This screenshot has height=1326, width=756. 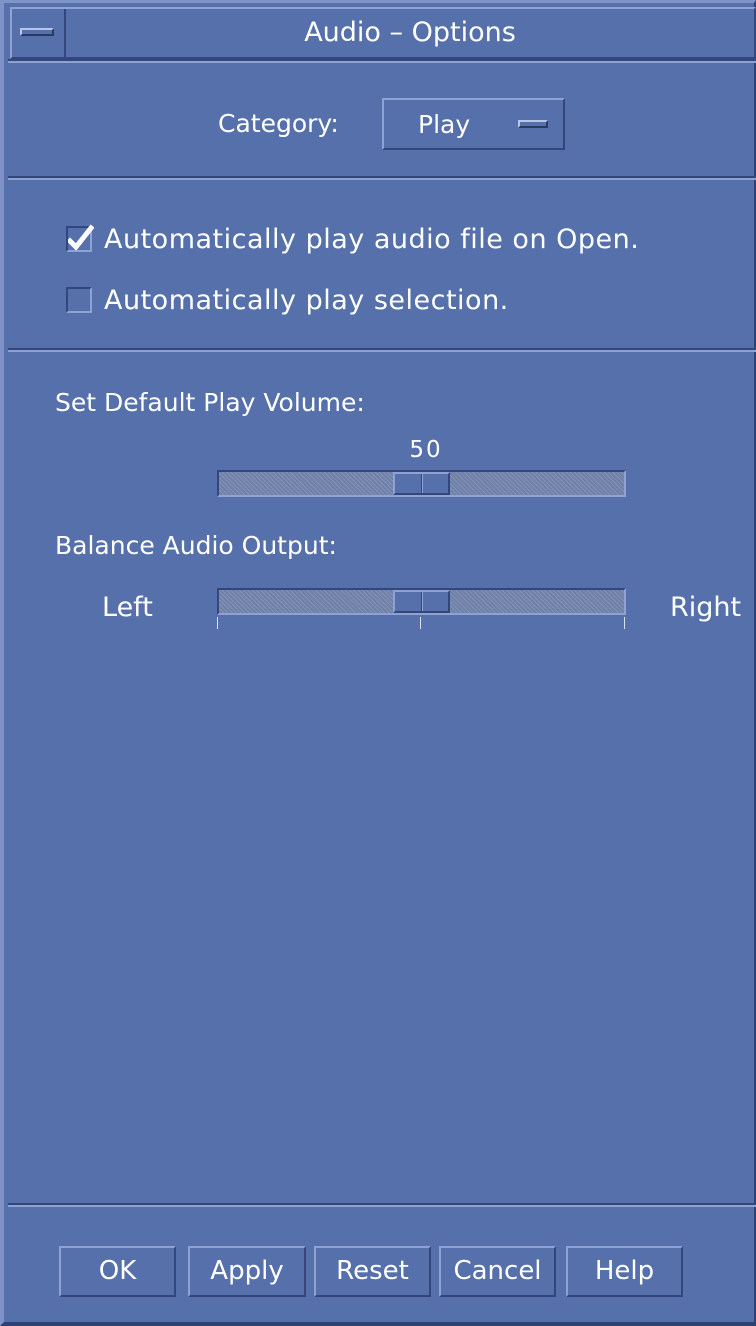 What do you see at coordinates (382, 61) in the screenshot?
I see `title-divider` at bounding box center [382, 61].